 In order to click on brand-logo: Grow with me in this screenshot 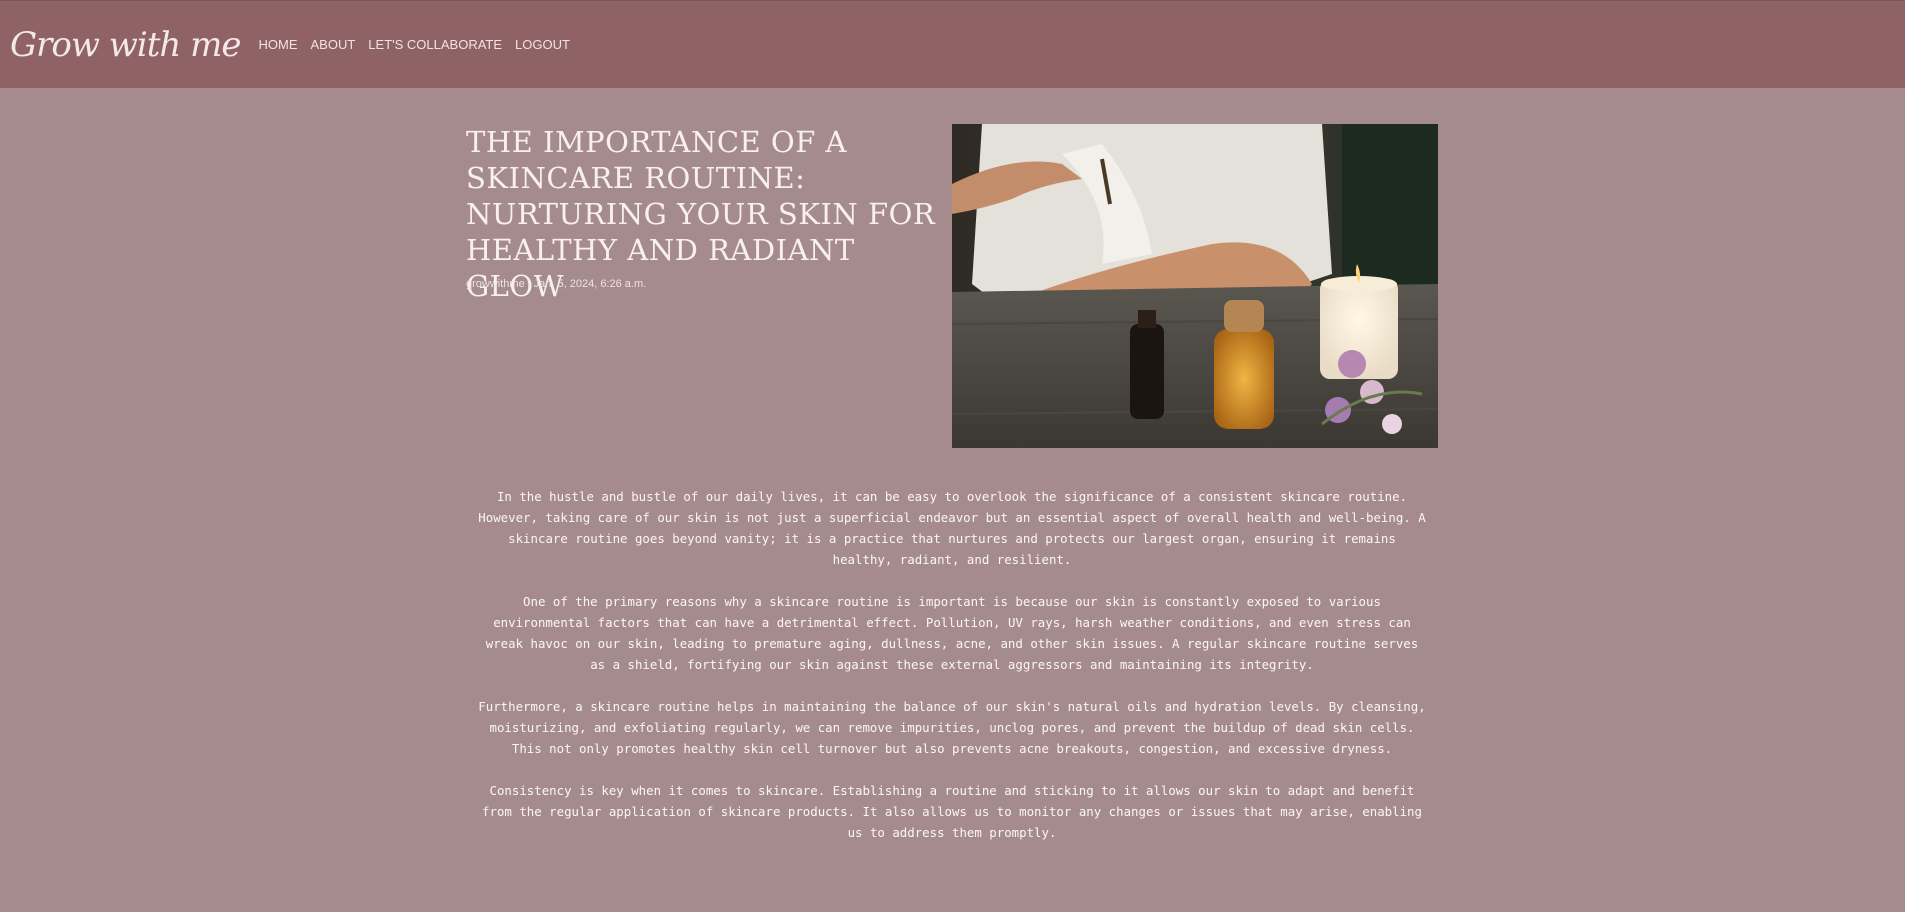, I will do `click(125, 45)`.